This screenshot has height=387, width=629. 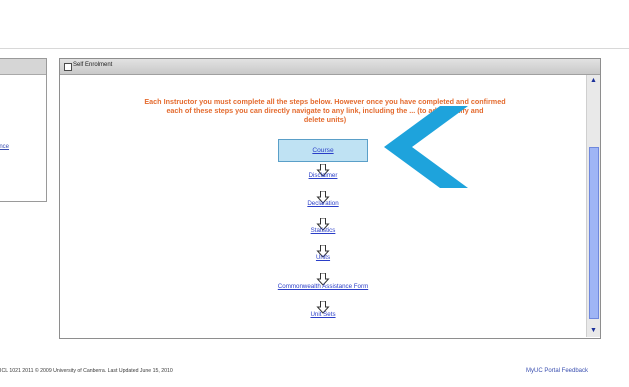 I want to click on step-link-course: Course, so click(x=323, y=150).